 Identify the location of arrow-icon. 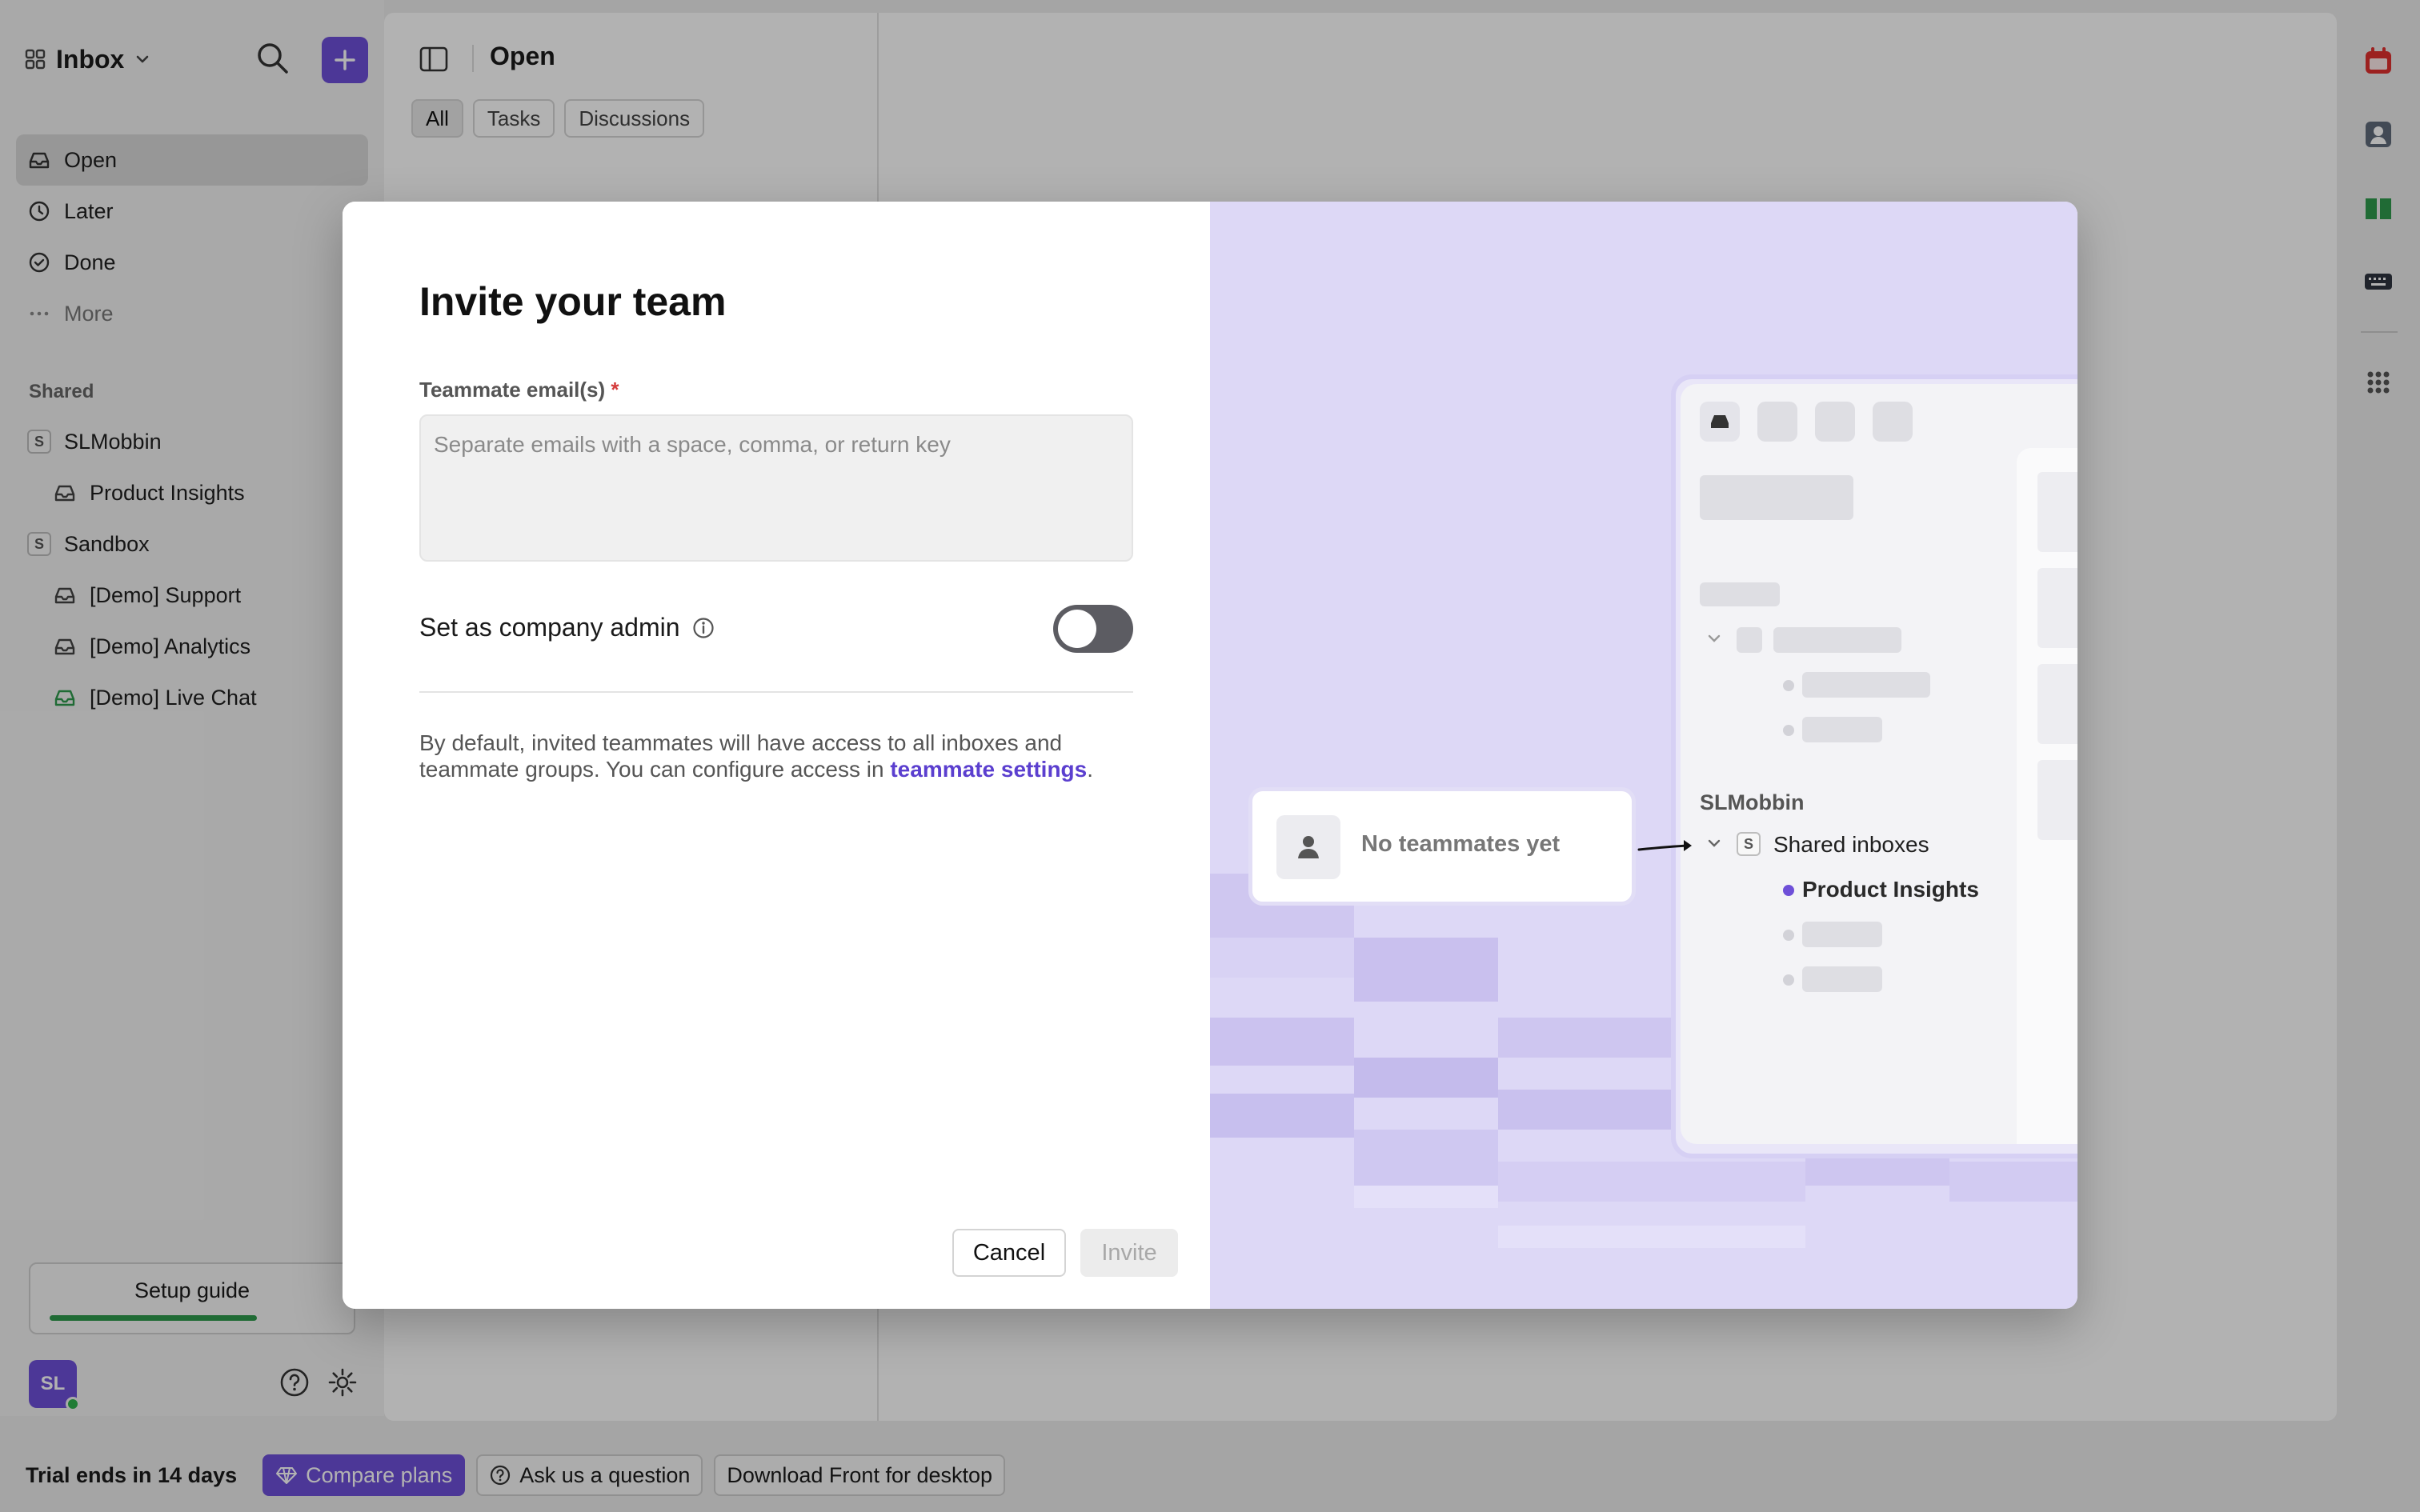
(1664, 845).